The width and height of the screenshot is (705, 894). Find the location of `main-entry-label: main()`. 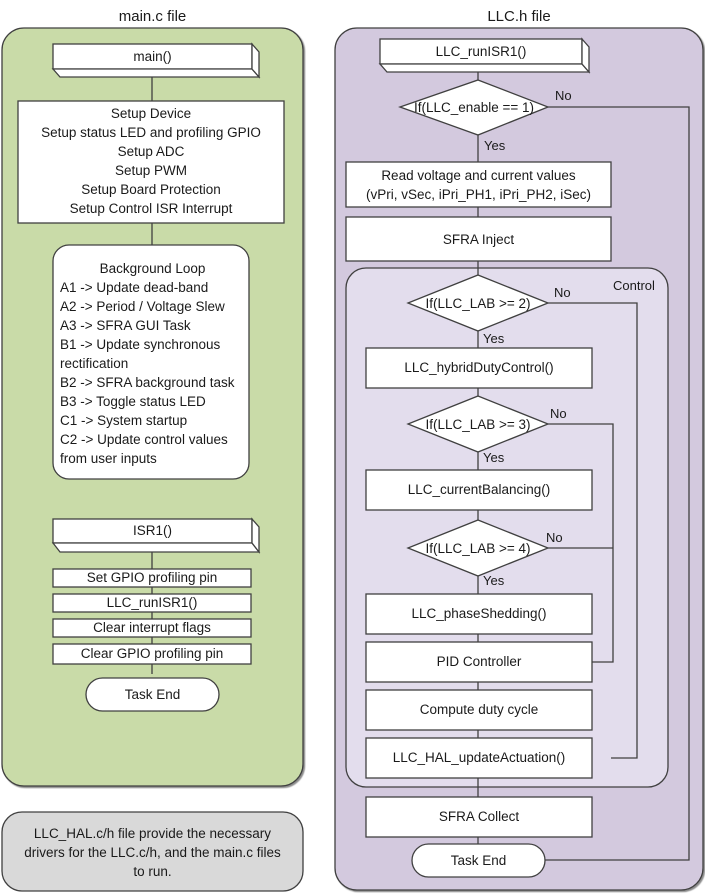

main-entry-label: main() is located at coordinates (152, 56).